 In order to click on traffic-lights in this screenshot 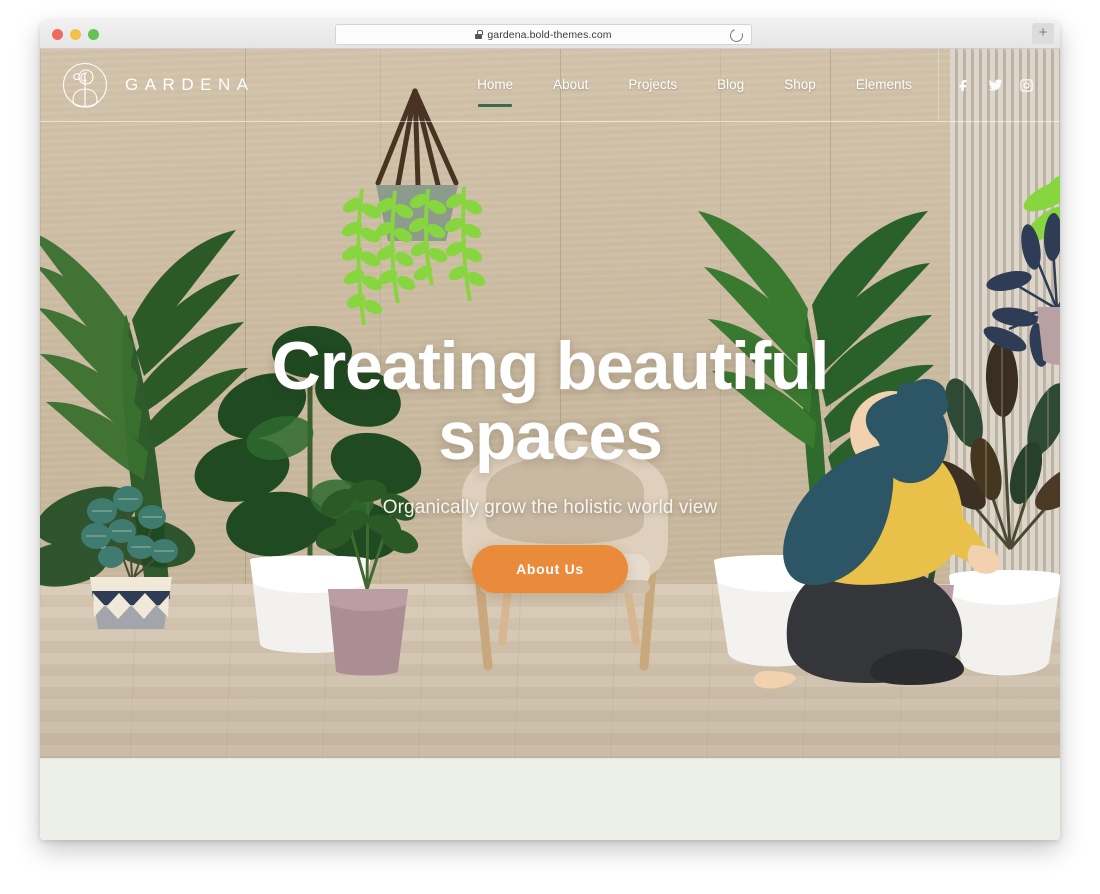, I will do `click(75, 34)`.